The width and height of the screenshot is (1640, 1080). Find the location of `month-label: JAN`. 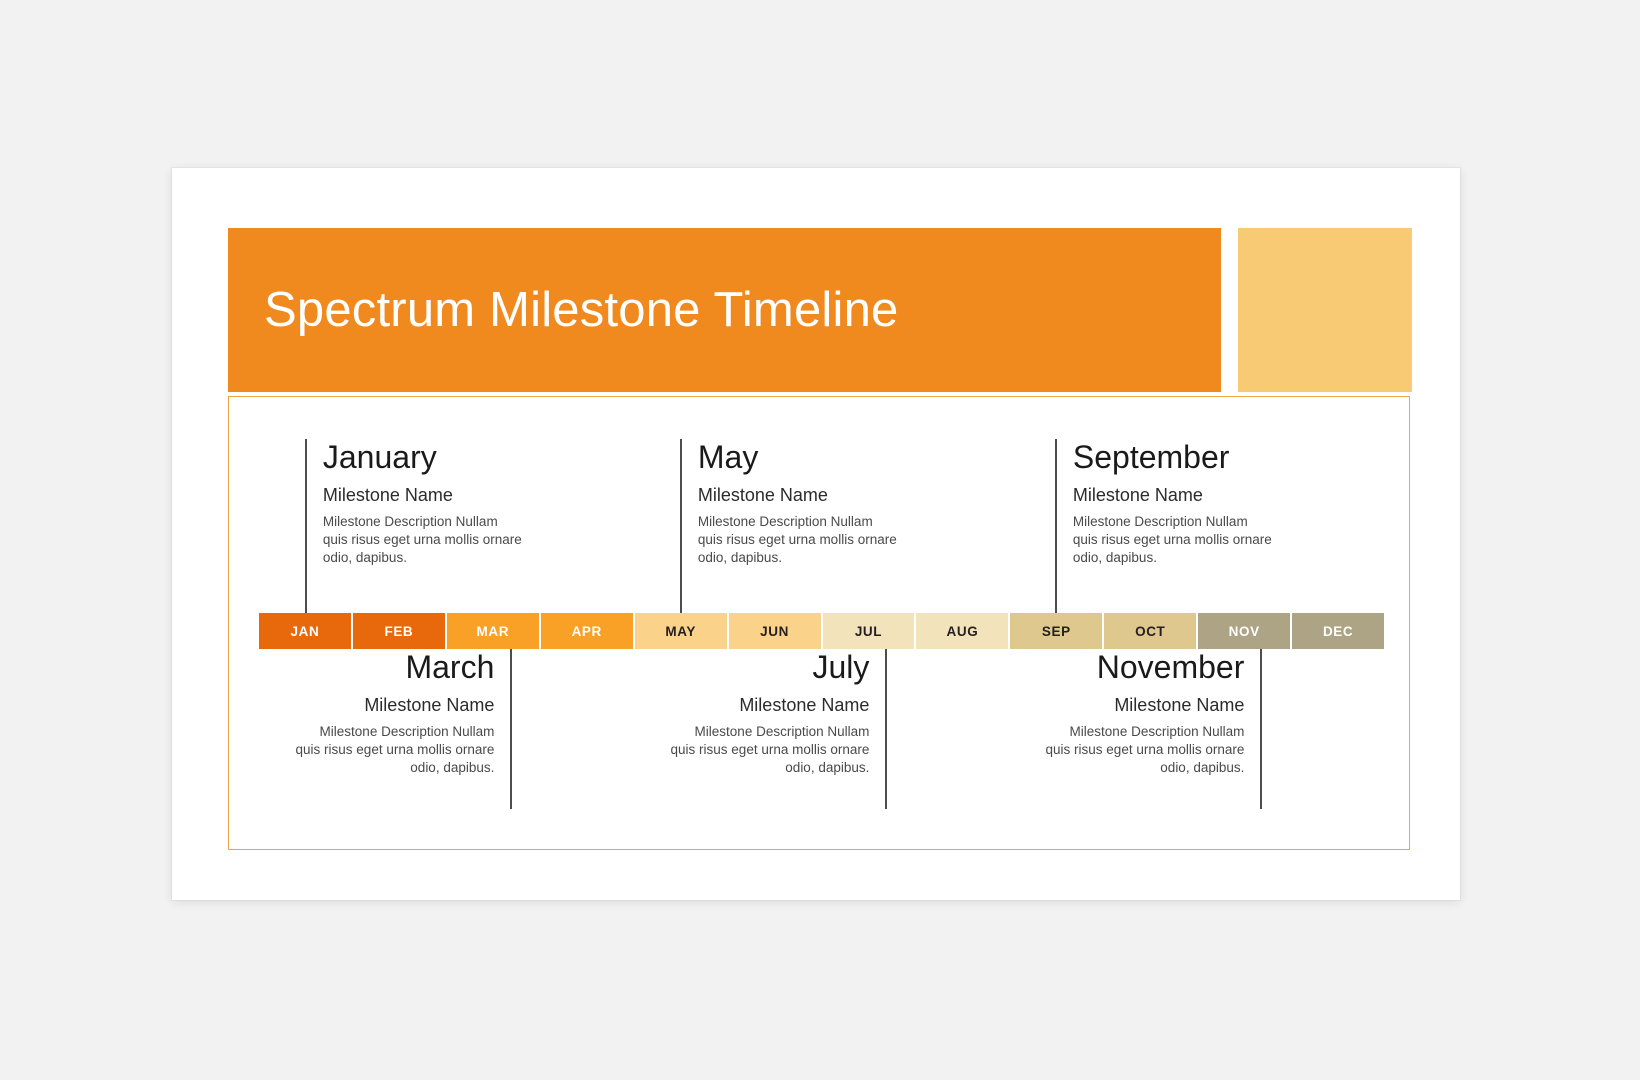

month-label: JAN is located at coordinates (305, 631).